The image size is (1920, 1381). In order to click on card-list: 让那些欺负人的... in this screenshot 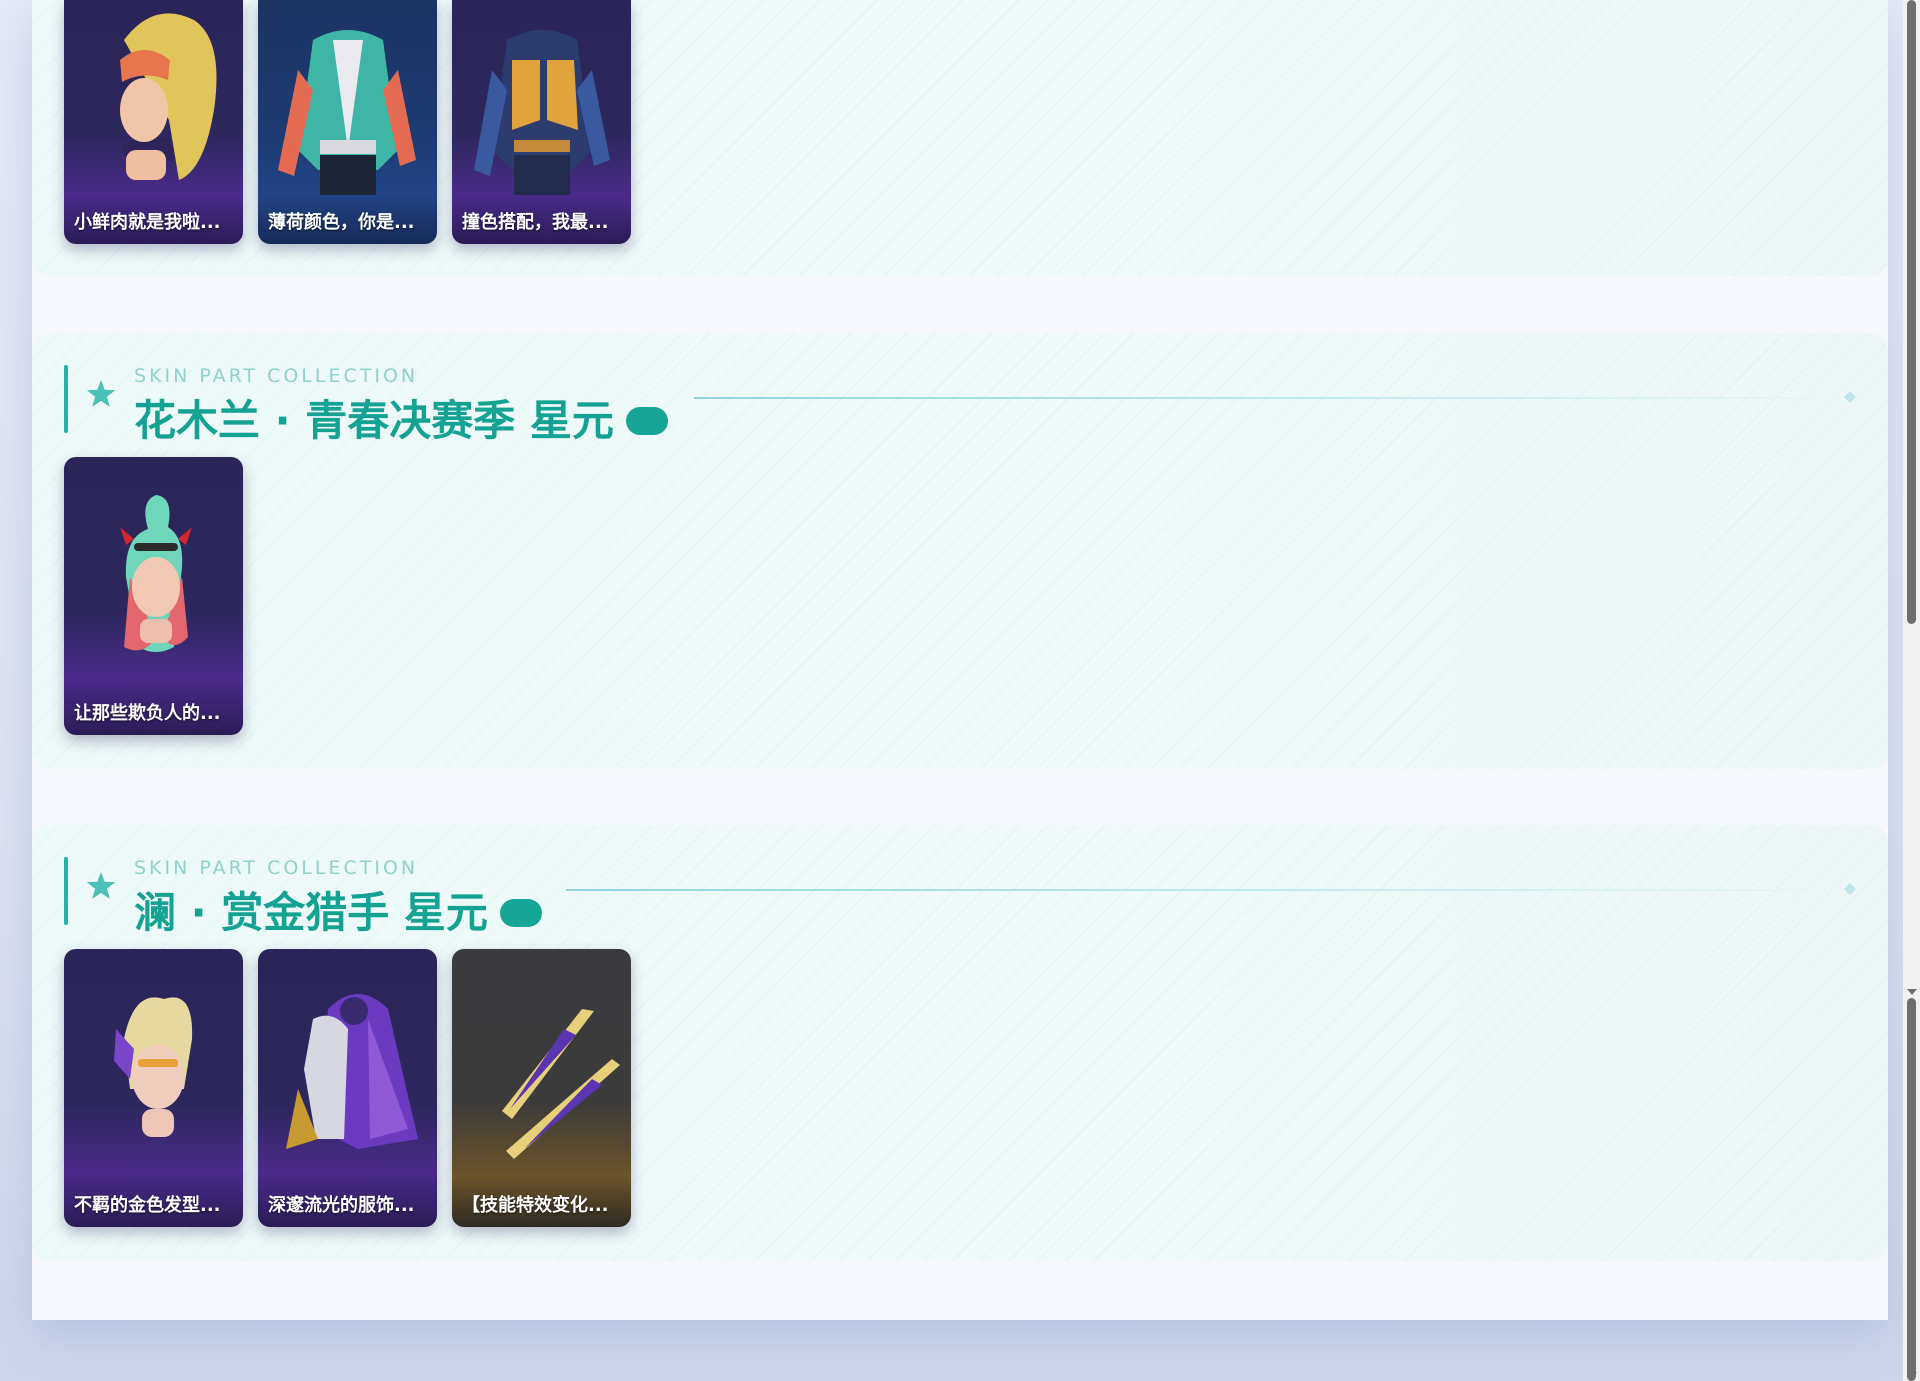, I will do `click(153, 596)`.